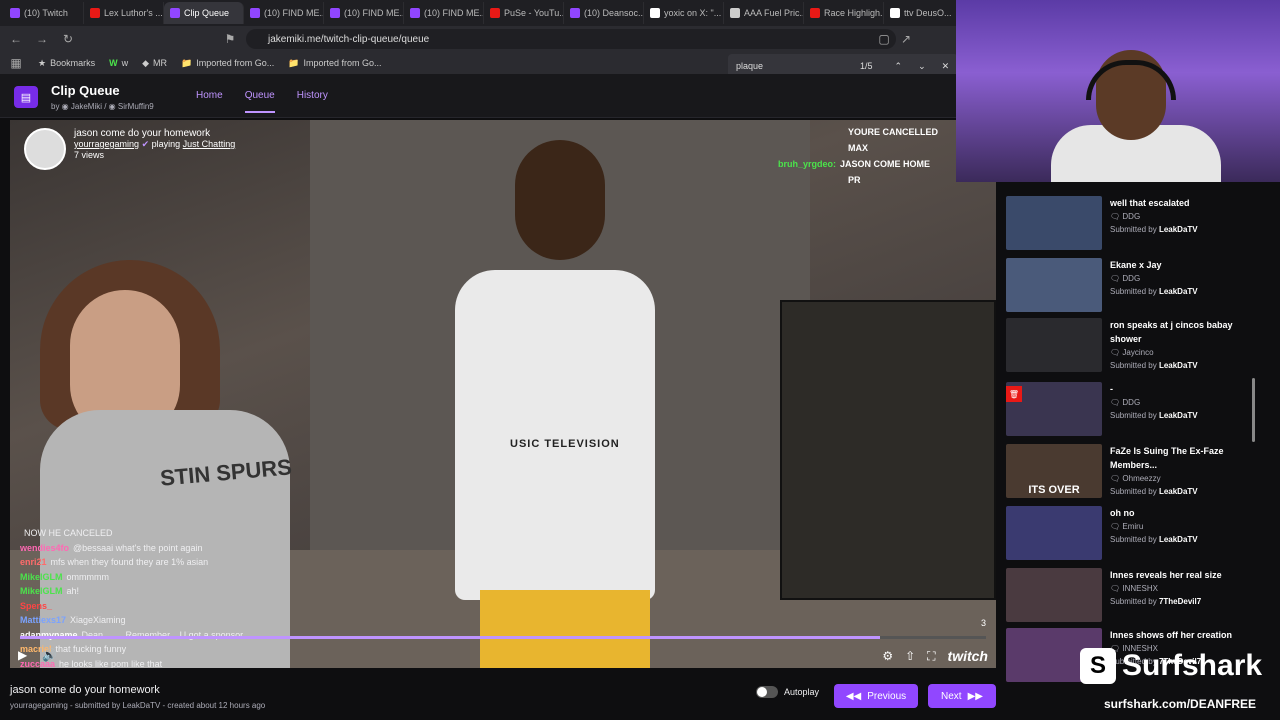 The image size is (1280, 720). I want to click on queue-thumbnail: 🗑, so click(1054, 409).